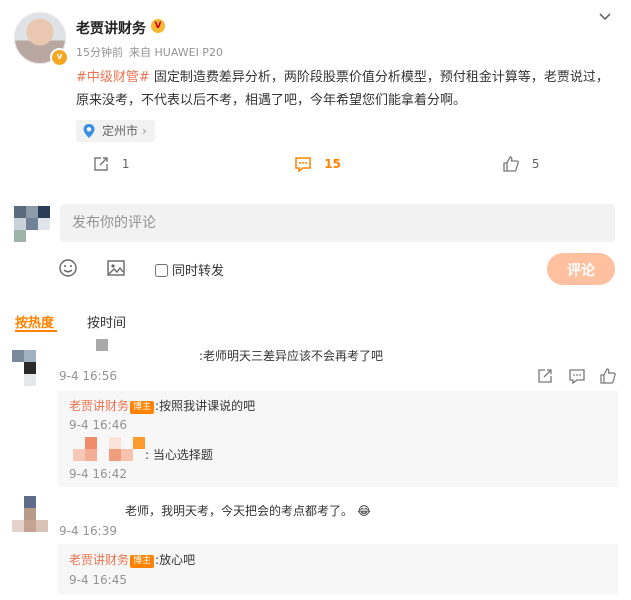  Describe the element at coordinates (291, 356) in the screenshot. I see `comment-text: :老师明天三差异应该不会再考了吧` at that location.